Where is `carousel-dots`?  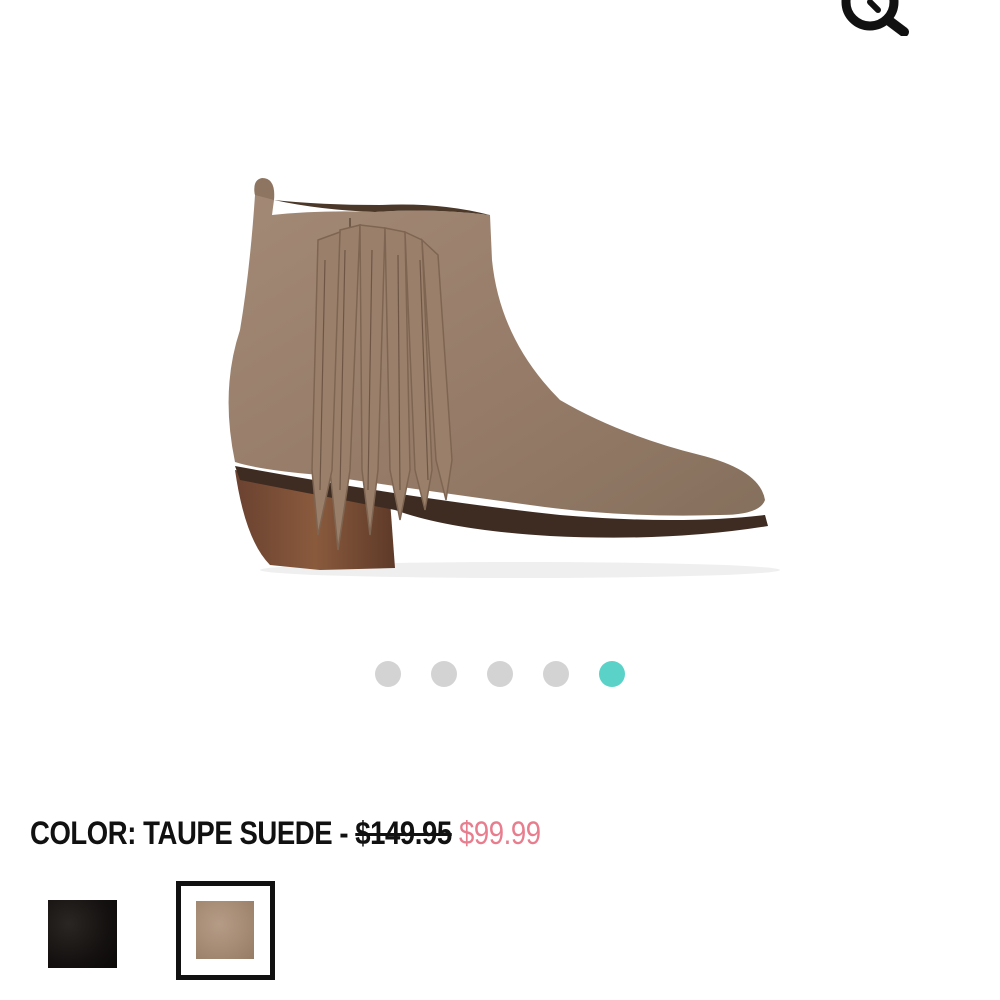 carousel-dots is located at coordinates (500, 675).